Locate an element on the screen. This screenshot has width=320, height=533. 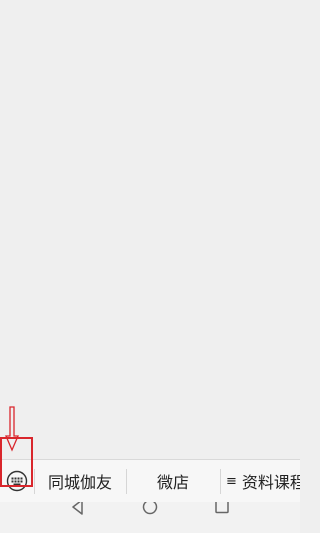
menu-item-weidian: 微店 is located at coordinates (173, 481).